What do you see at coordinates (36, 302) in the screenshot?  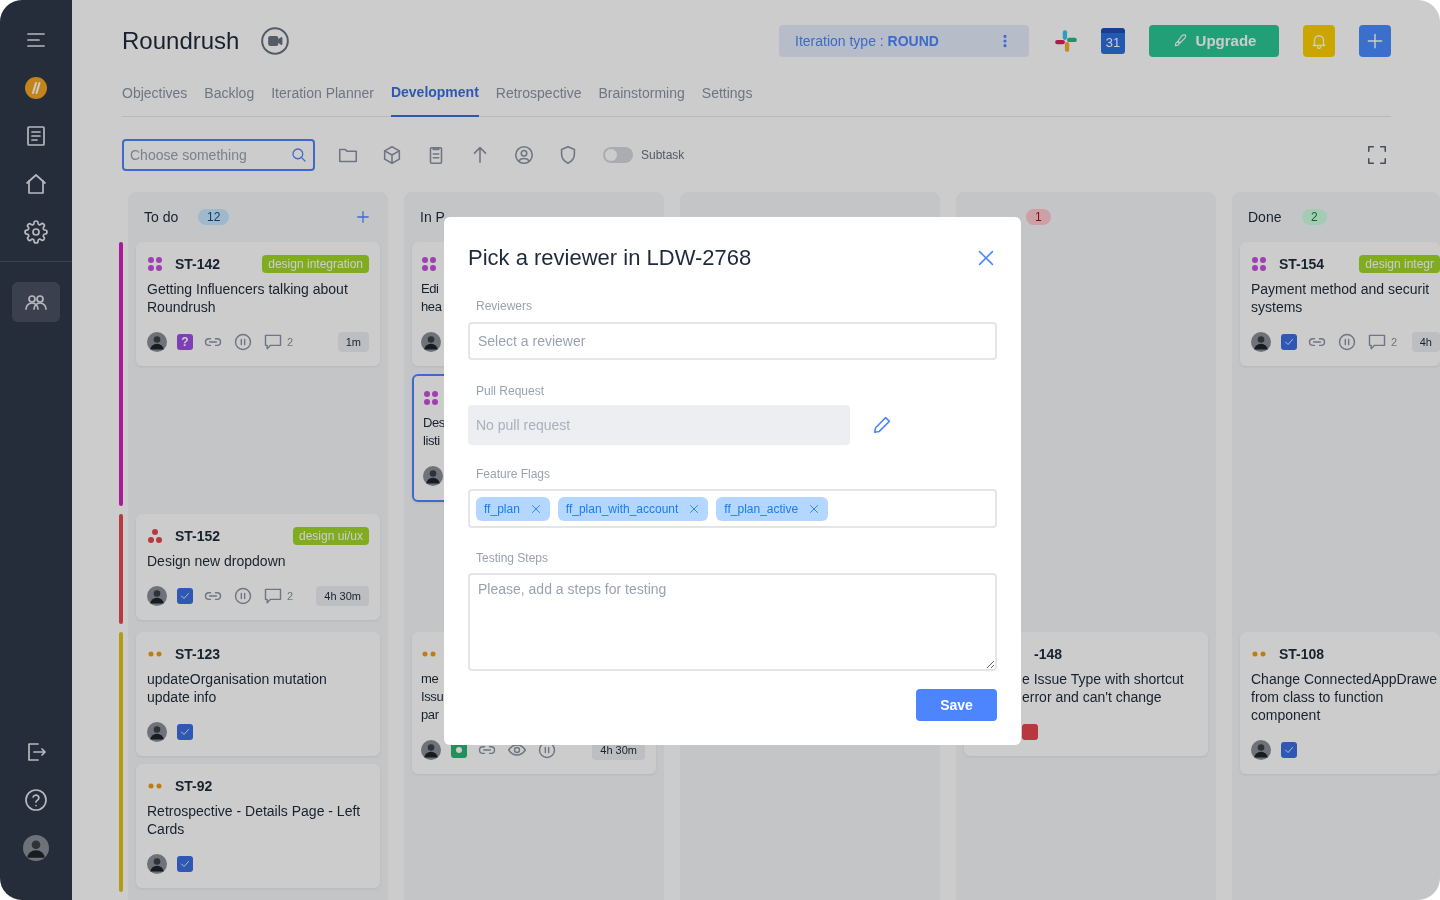 I see `sidebar-item` at bounding box center [36, 302].